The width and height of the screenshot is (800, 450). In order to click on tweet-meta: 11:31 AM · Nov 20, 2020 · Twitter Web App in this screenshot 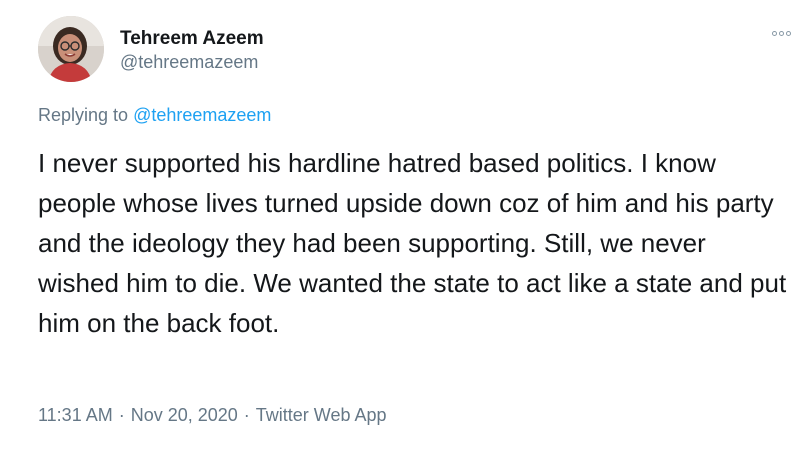, I will do `click(212, 415)`.